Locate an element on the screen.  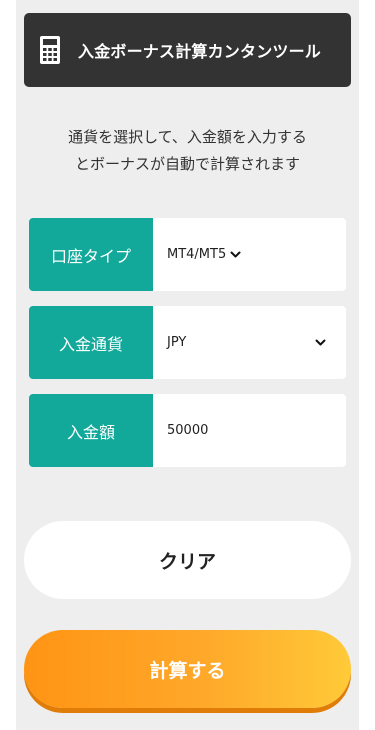
intro-line-2: とボーナスが自動で計算されます is located at coordinates (187, 164).